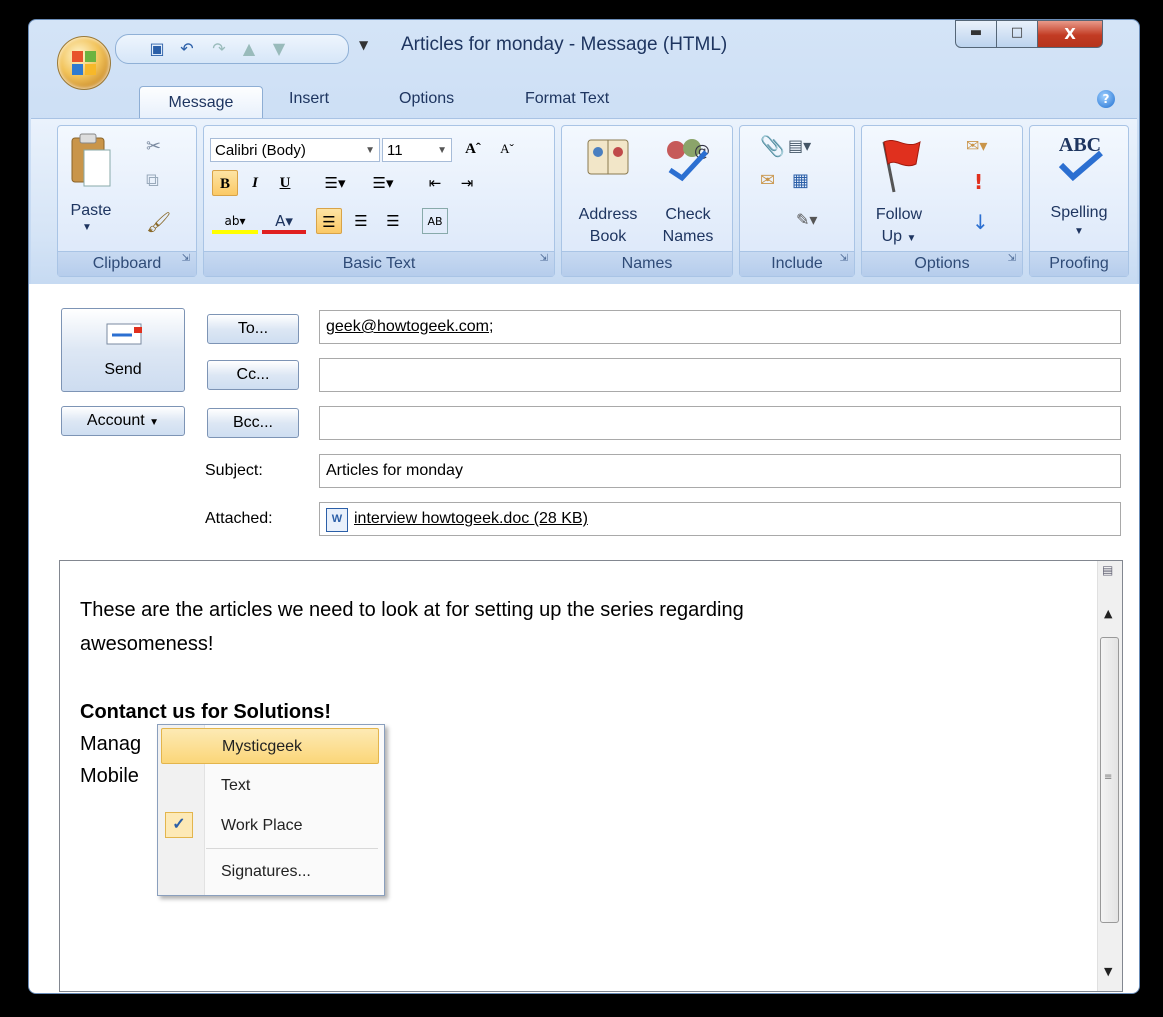 The image size is (1163, 1017). I want to click on low-importance-icon: ↓, so click(980, 222).